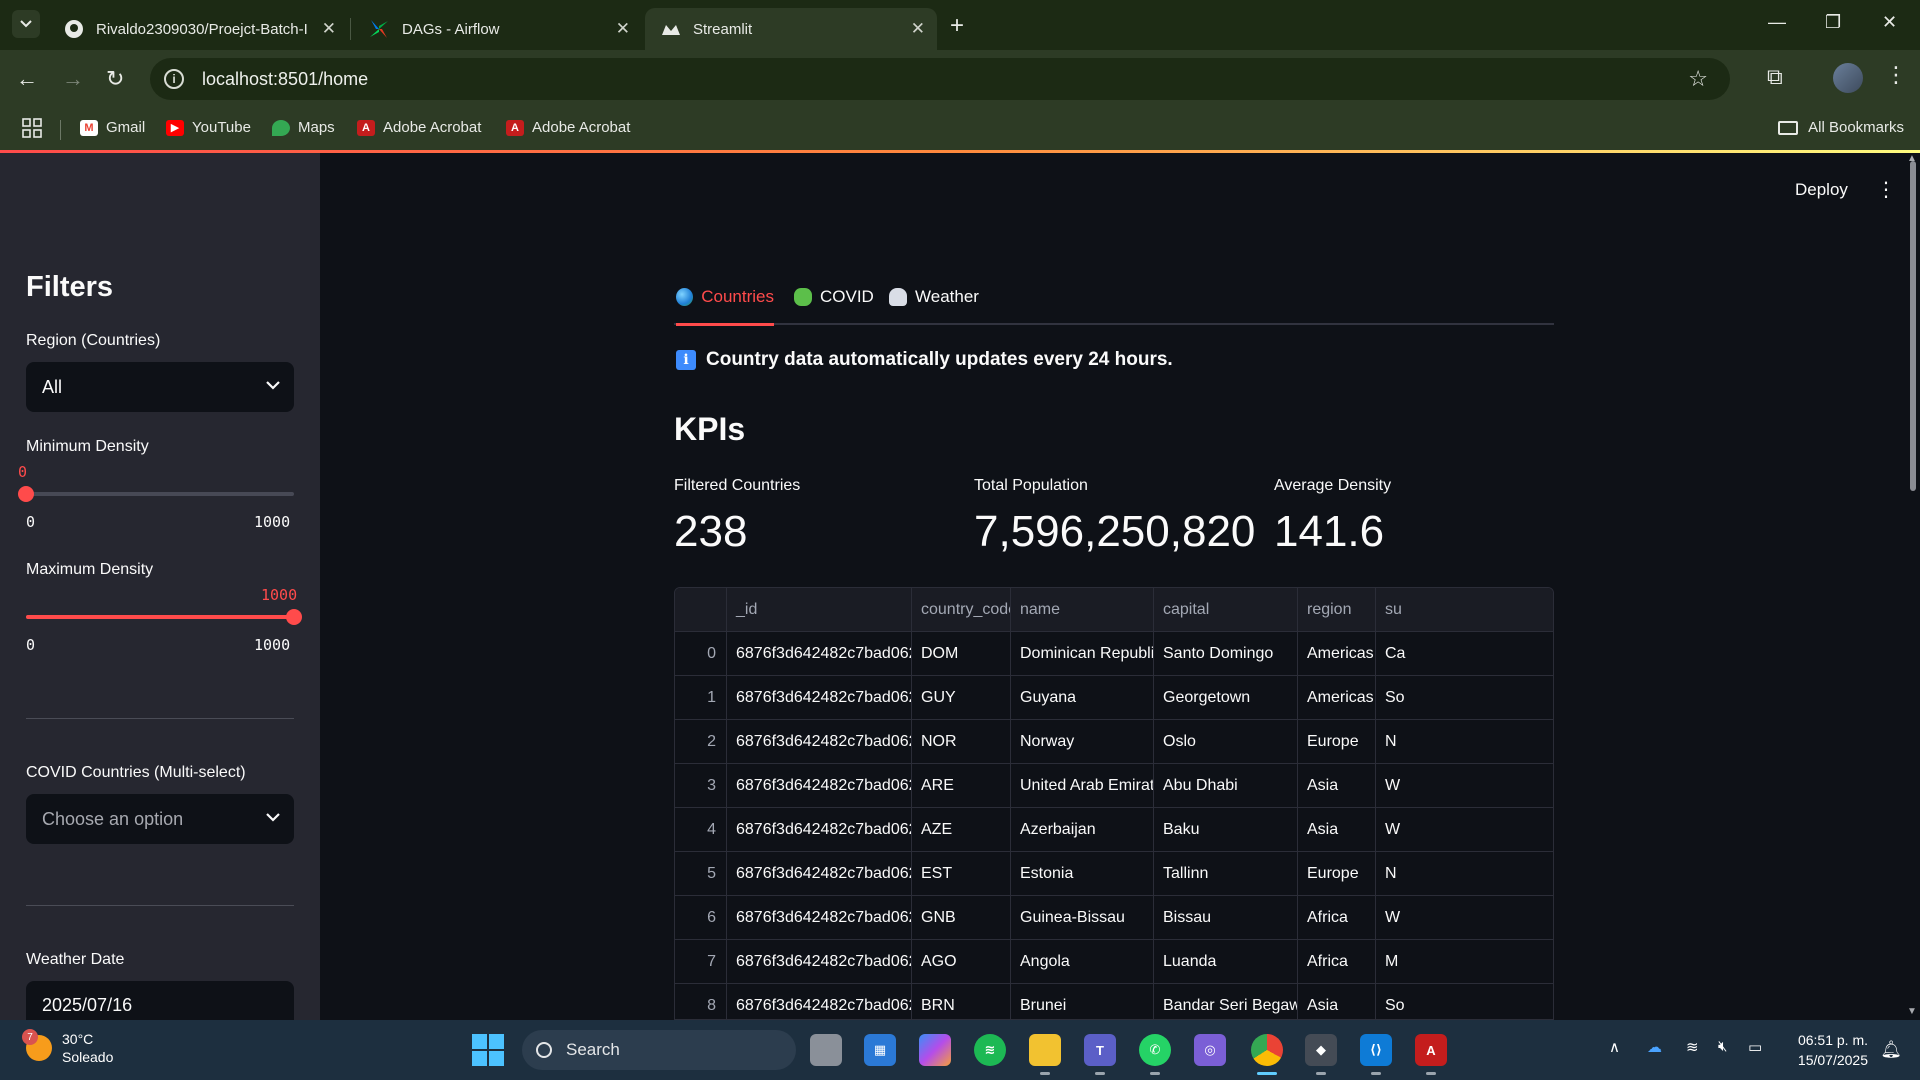 The image size is (1920, 1080). I want to click on tab-weather: Weather, so click(934, 305).